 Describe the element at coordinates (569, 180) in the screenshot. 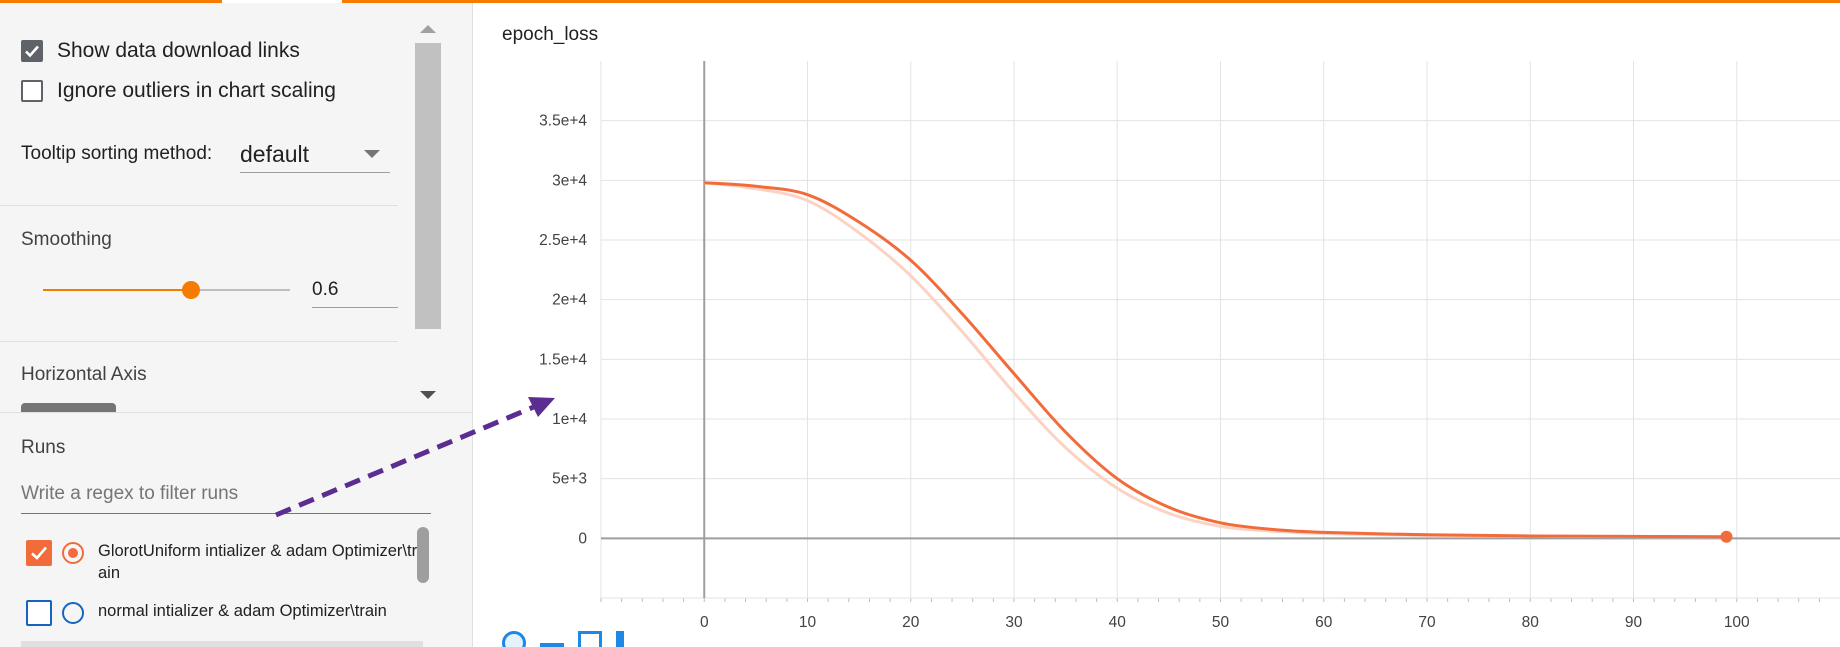

I see `y-tick-label: 3e+4` at that location.